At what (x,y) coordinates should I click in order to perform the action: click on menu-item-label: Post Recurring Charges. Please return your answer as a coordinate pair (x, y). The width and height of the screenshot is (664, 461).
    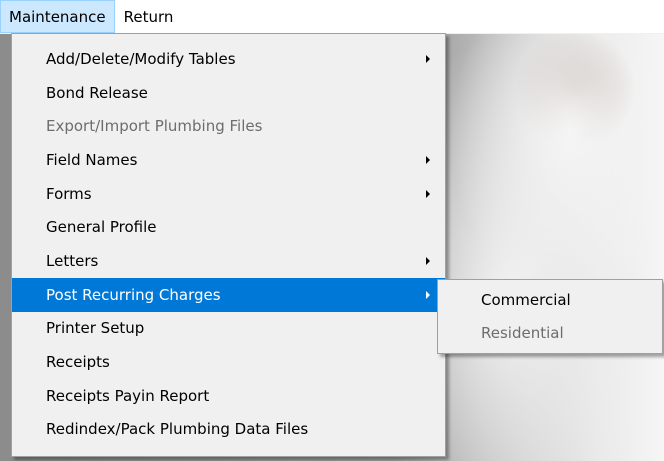
    Looking at the image, I should click on (133, 294).